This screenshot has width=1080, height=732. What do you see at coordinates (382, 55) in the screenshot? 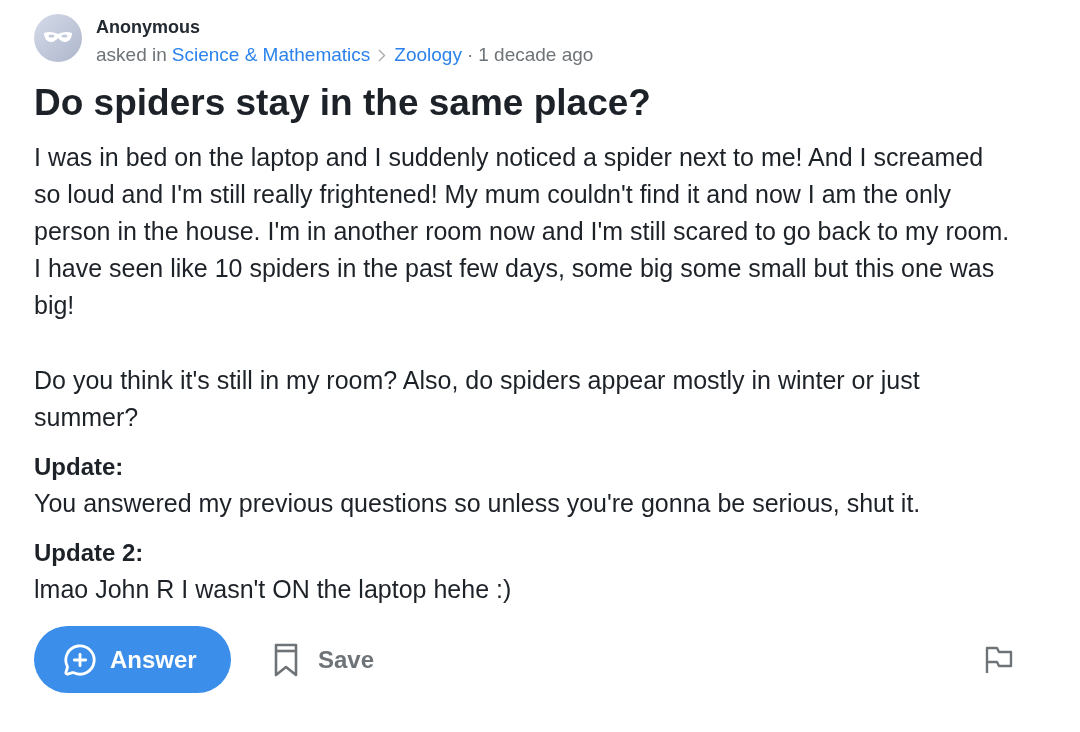
I see `chevron-right-icon` at bounding box center [382, 55].